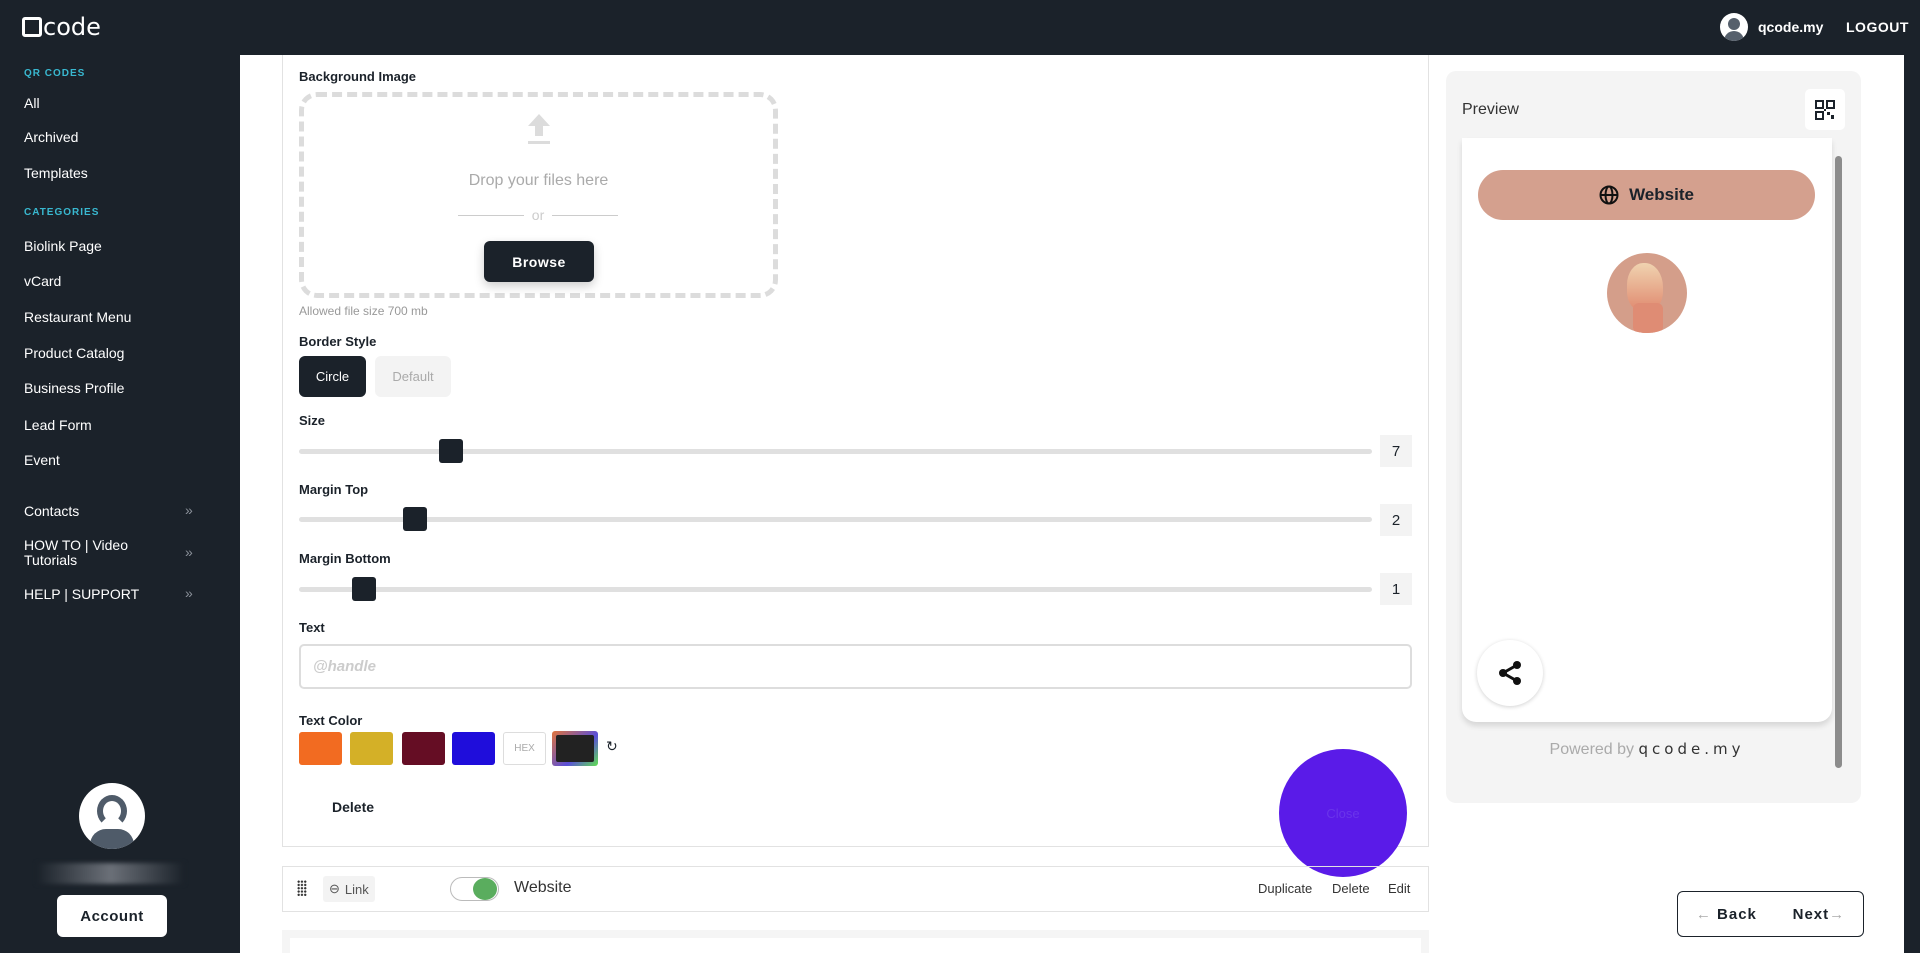 This screenshot has height=953, width=1920. I want to click on size-label: Size, so click(312, 420).